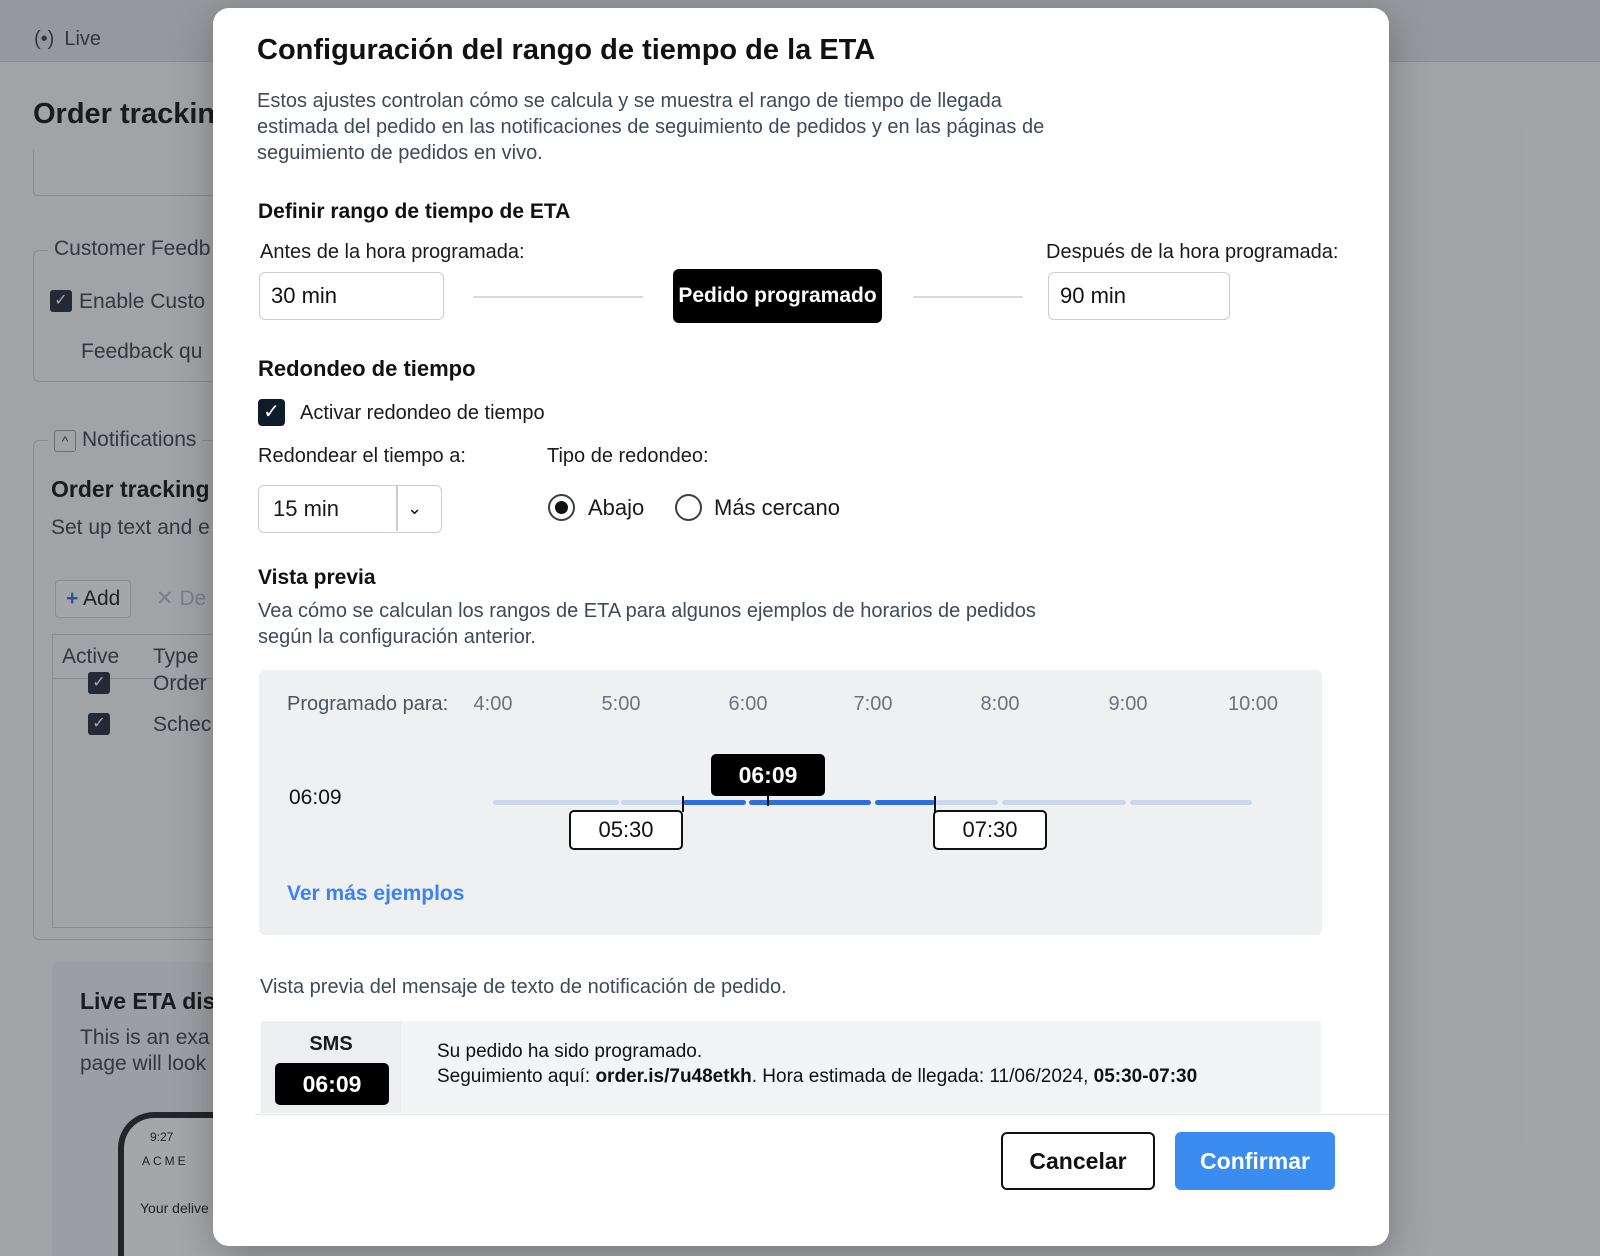  What do you see at coordinates (1253, 704) in the screenshot?
I see `tick-label: 10:00` at bounding box center [1253, 704].